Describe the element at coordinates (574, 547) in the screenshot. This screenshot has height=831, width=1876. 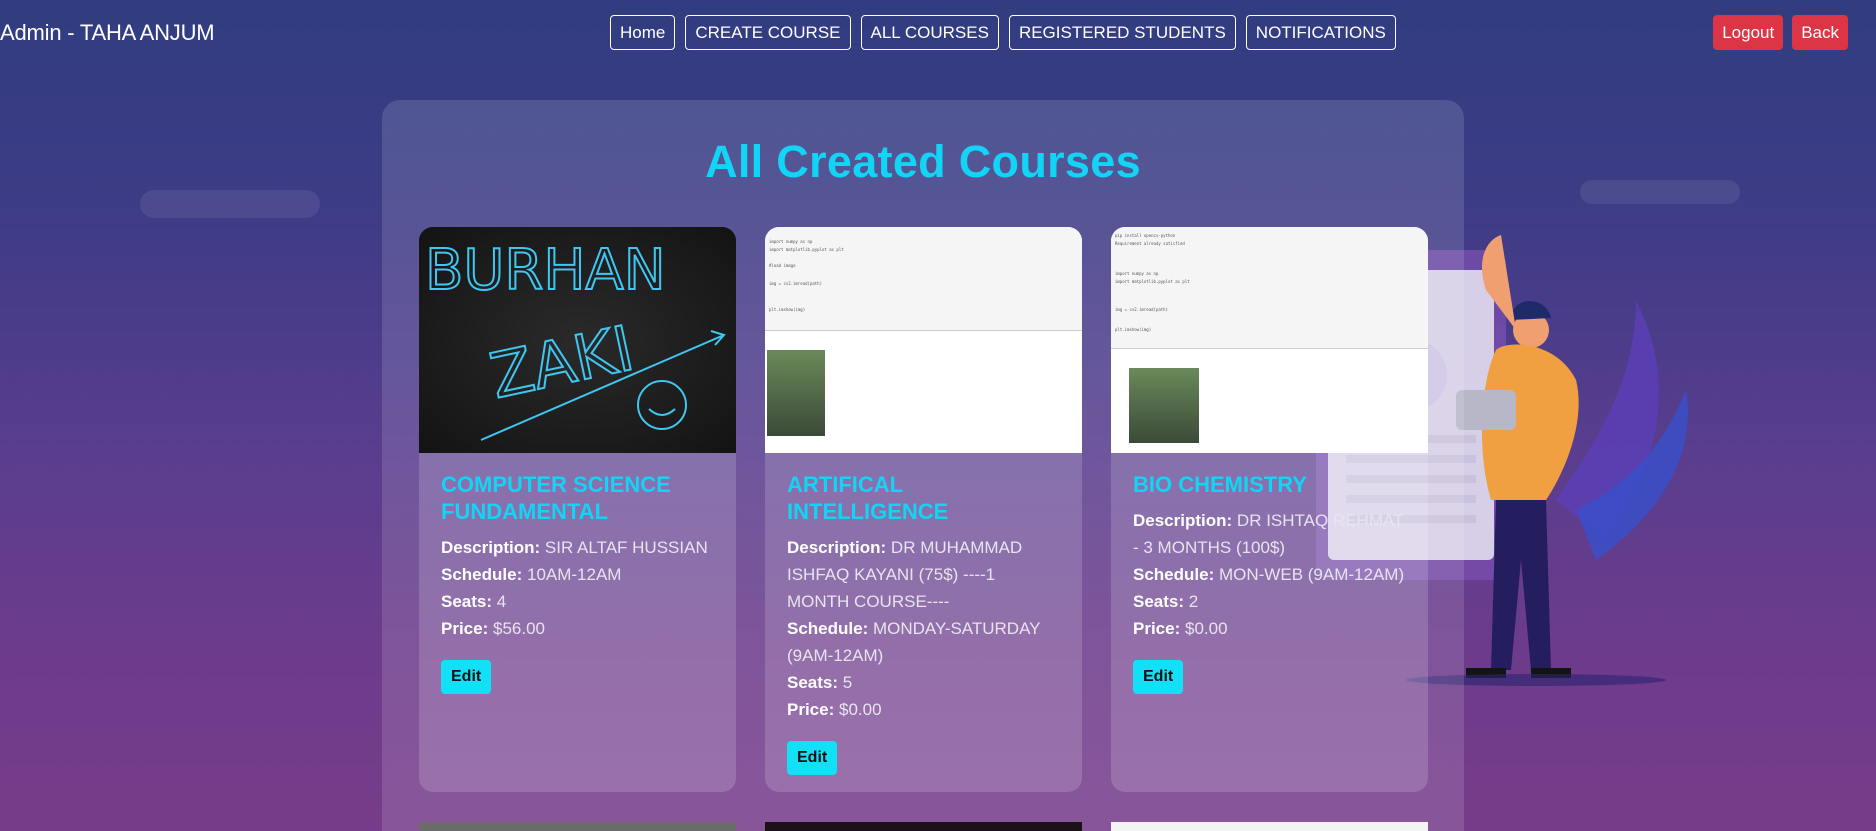
I see `course-description: Description: SIR ALTAF HUSSIAN` at that location.